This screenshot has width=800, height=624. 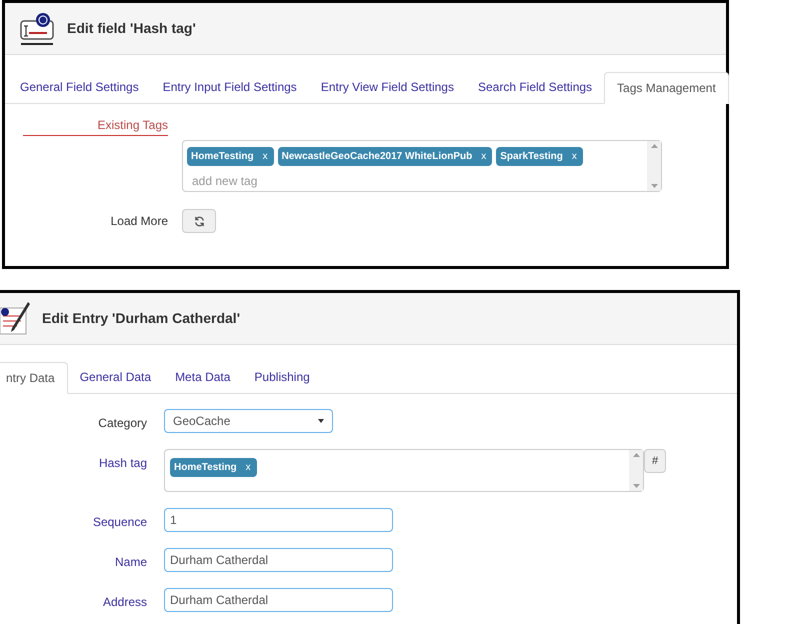 What do you see at coordinates (224, 181) in the screenshot?
I see `input-placeholder: add new tag` at bounding box center [224, 181].